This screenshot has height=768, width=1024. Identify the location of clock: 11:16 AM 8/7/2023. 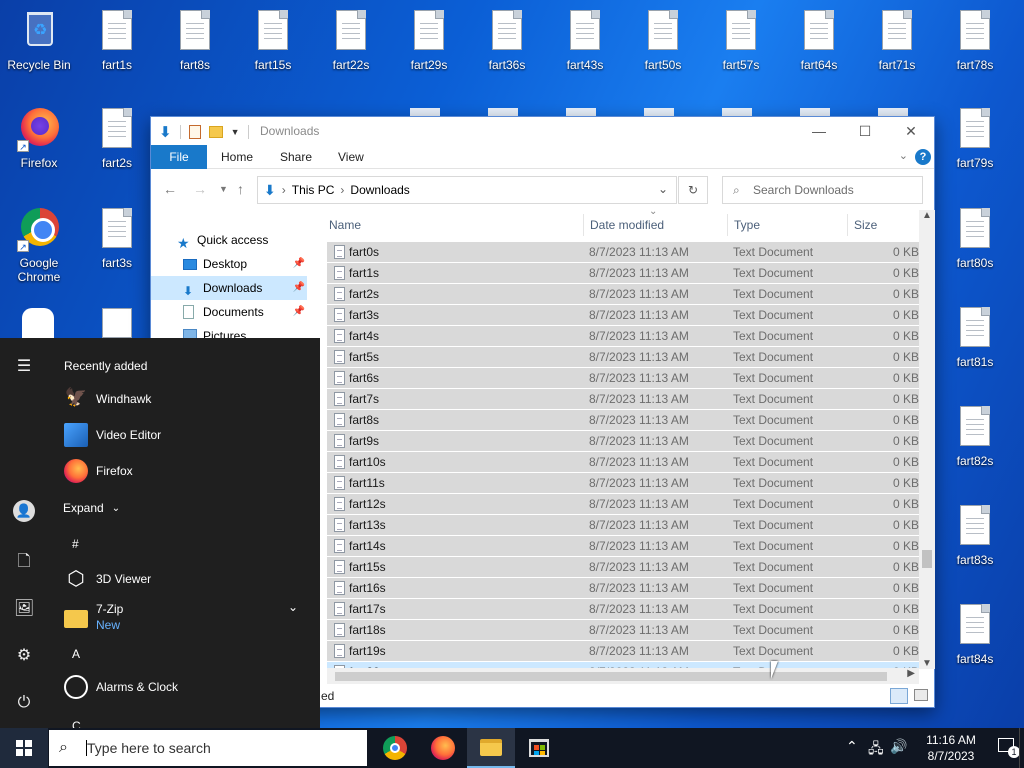
(951, 748).